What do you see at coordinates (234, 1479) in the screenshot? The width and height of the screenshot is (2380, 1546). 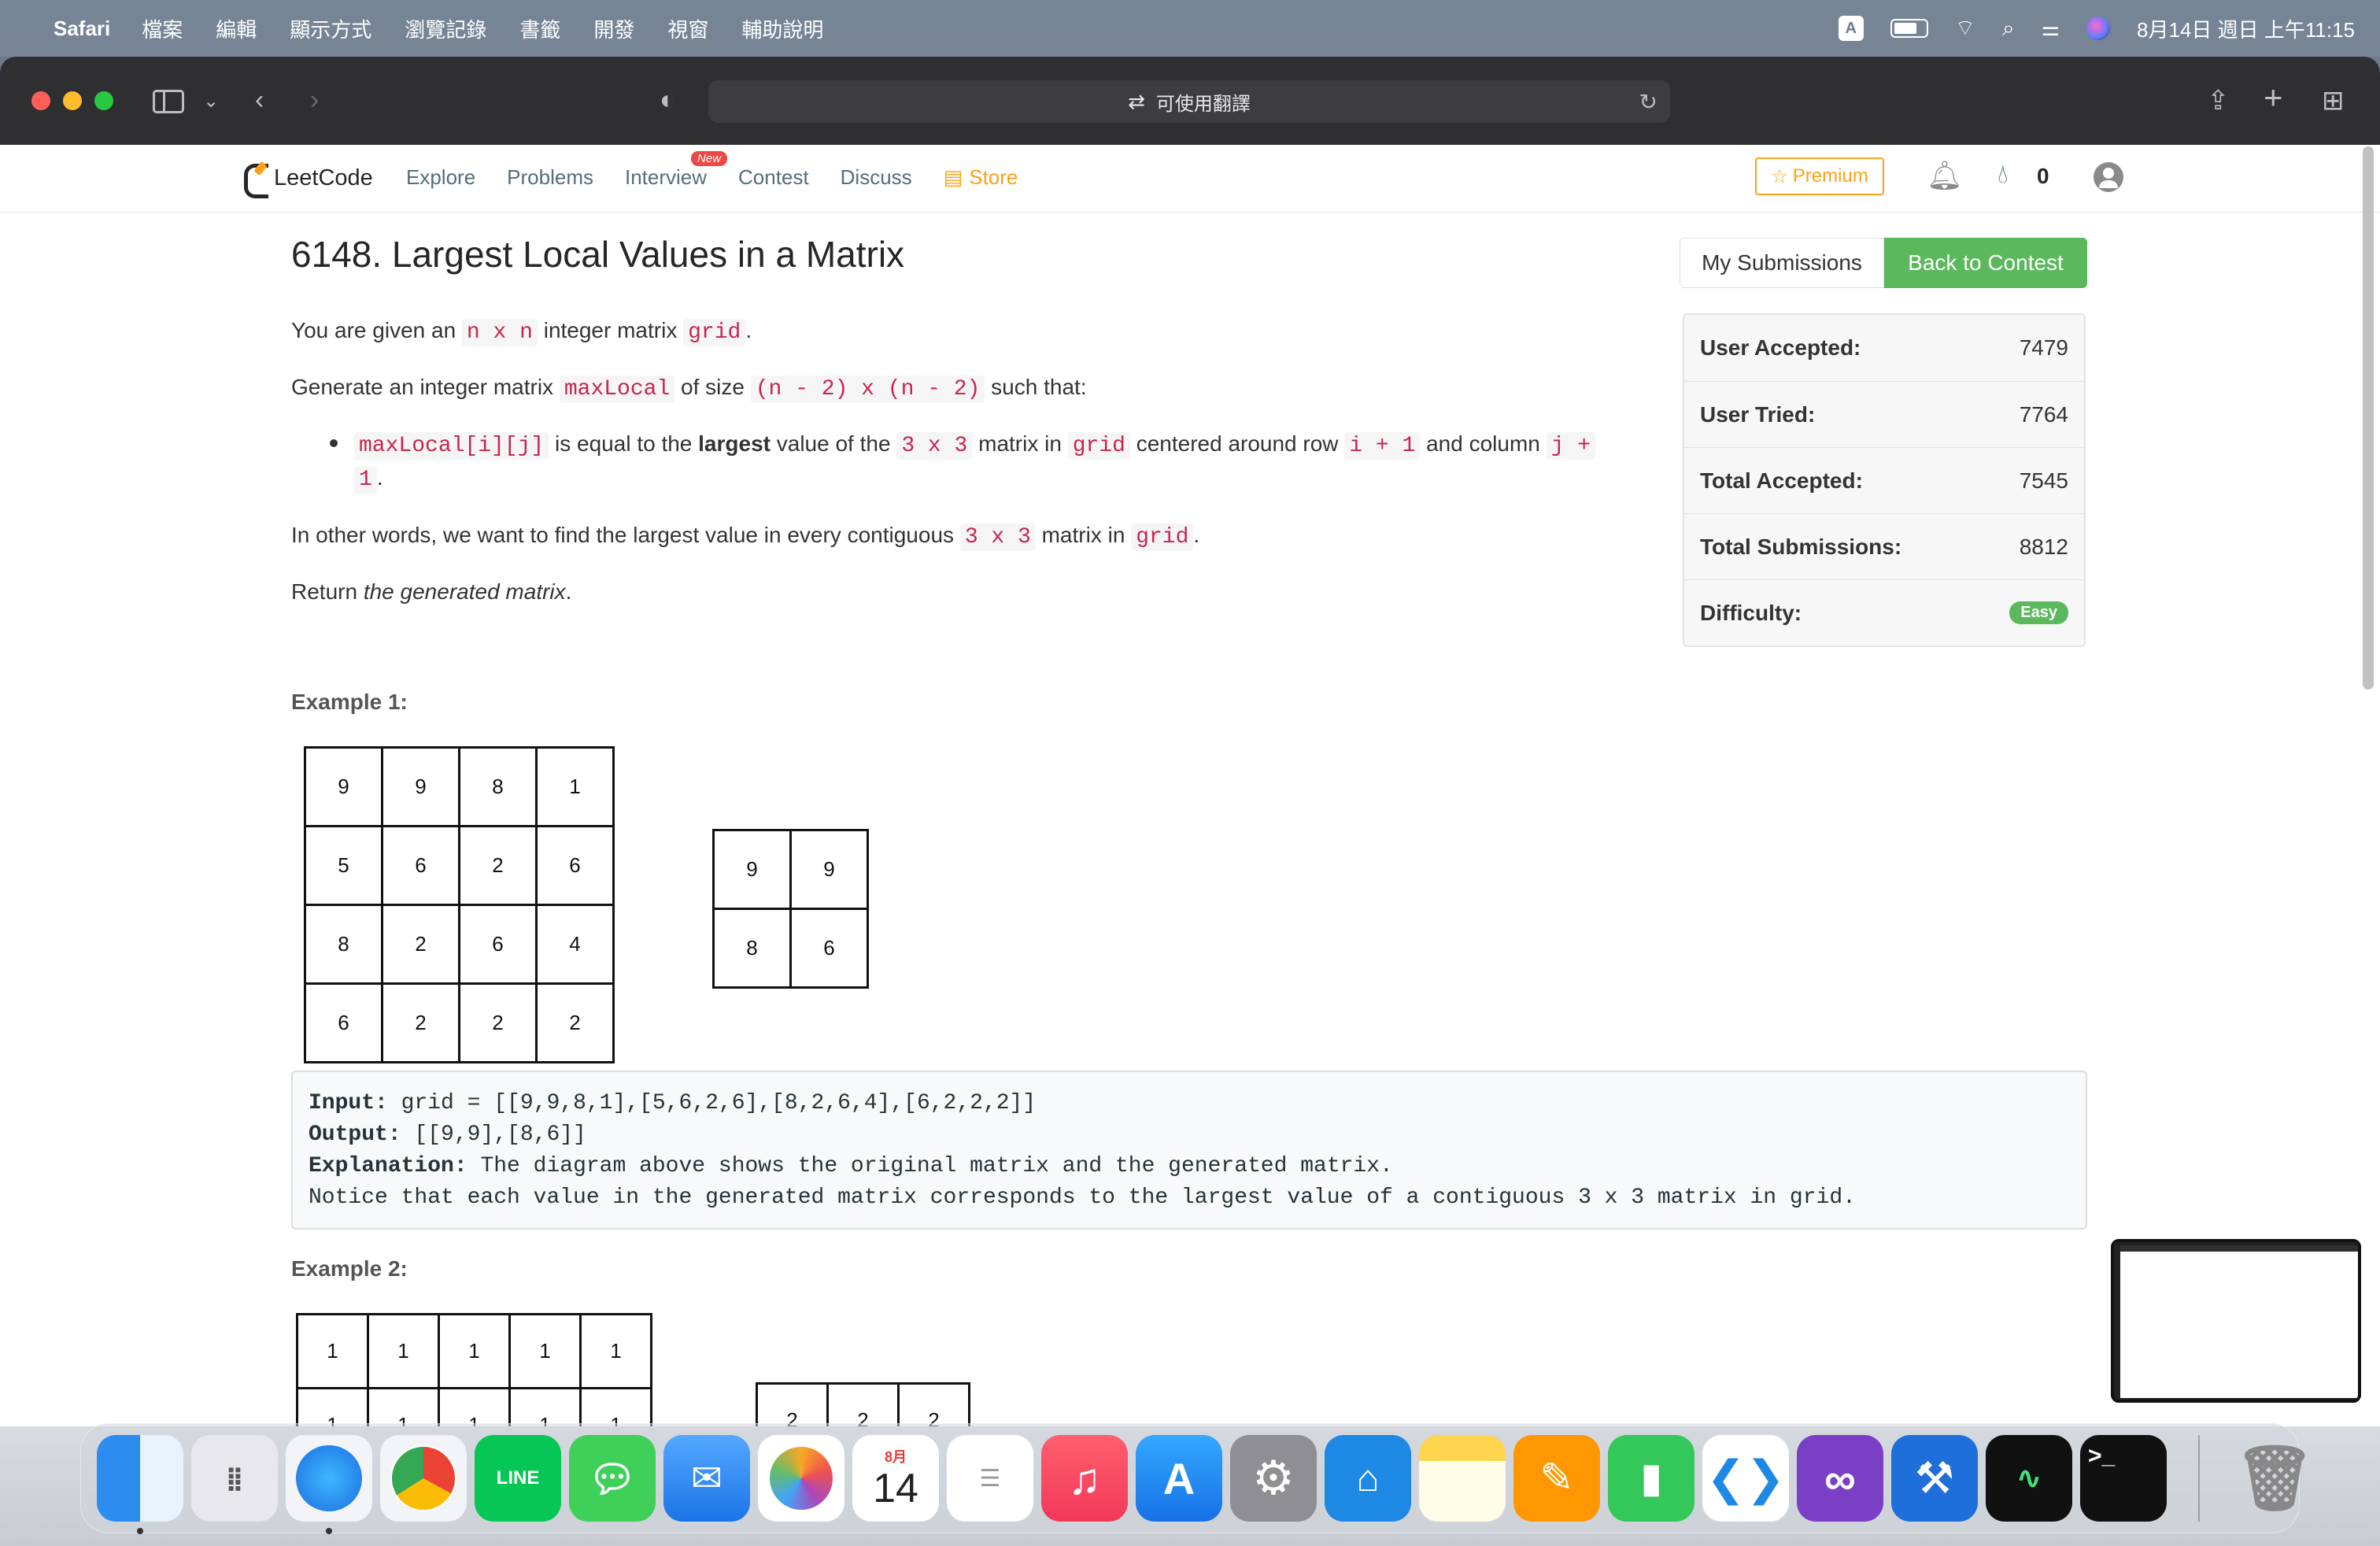 I see `launchpad-icon: ⣿` at bounding box center [234, 1479].